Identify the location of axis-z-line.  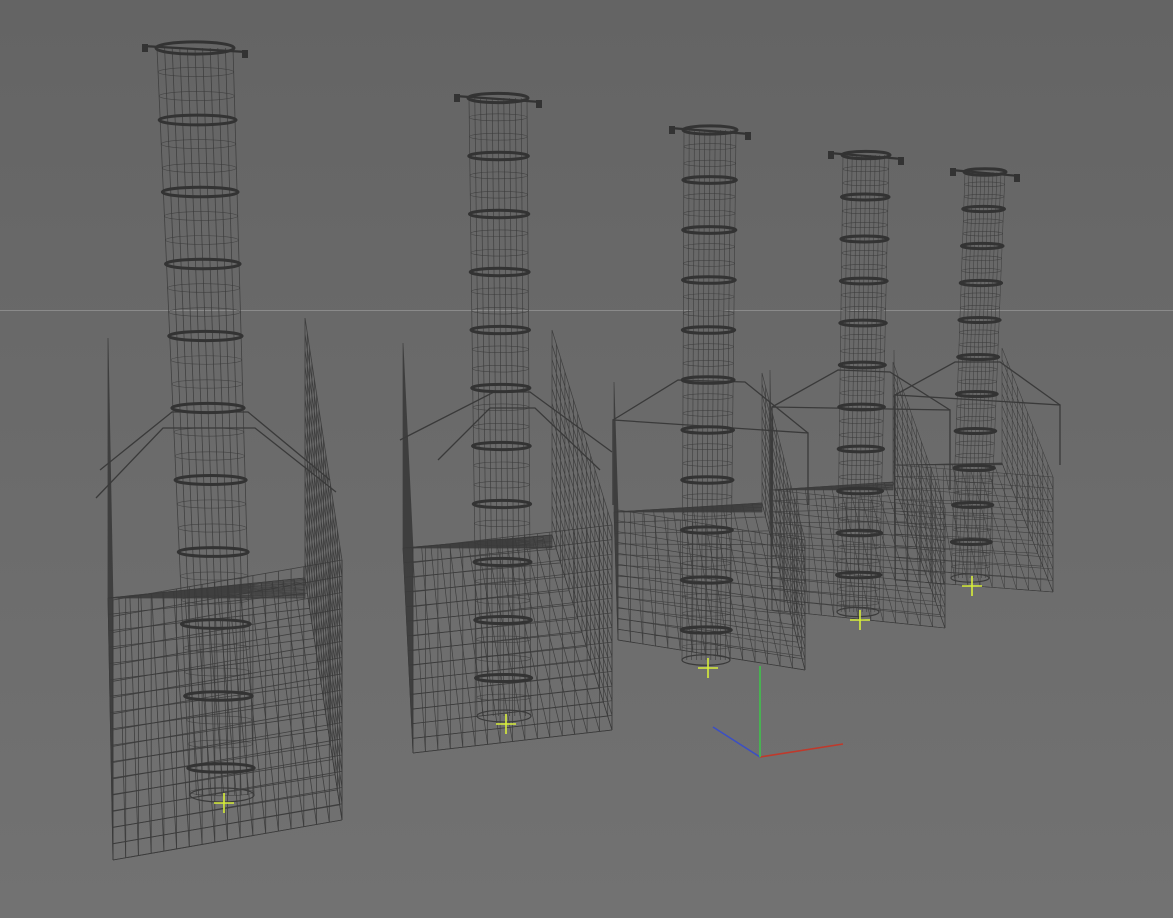
(736, 742).